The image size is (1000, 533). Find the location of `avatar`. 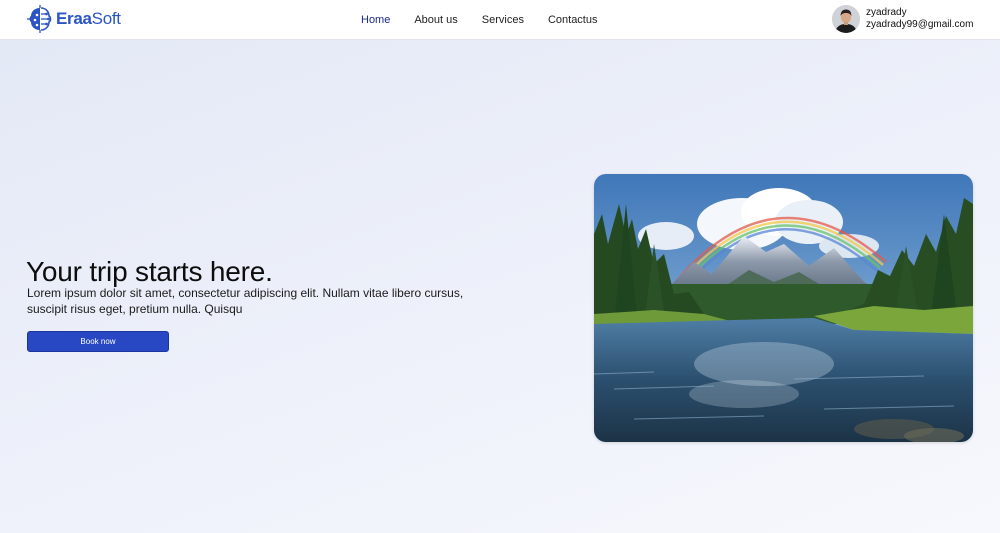

avatar is located at coordinates (846, 19).